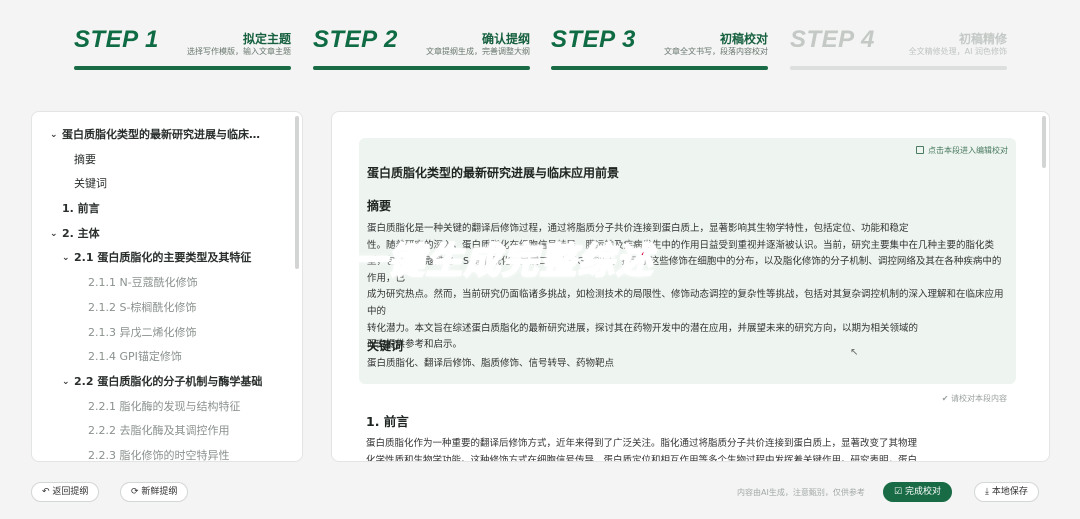 The width and height of the screenshot is (1080, 519). I want to click on outline-item: 2.1.3 异戊二烯化修饰, so click(167, 338).